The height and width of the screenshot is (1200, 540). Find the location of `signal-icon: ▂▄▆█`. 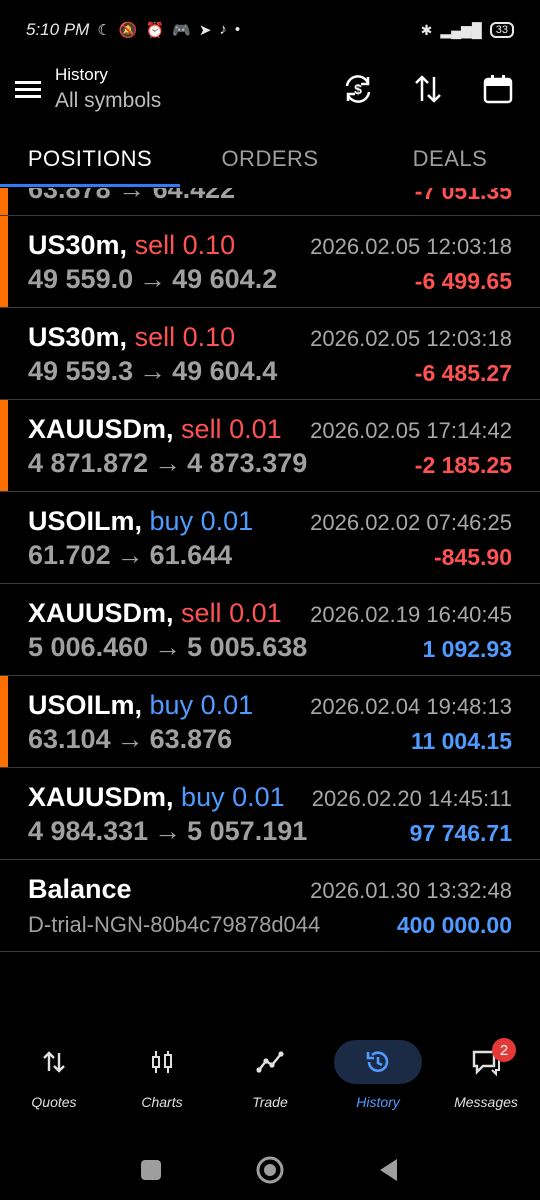

signal-icon: ▂▄▆█ is located at coordinates (461, 29).